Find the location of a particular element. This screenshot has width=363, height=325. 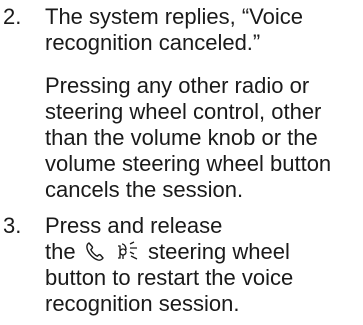

voice-recognition-icon is located at coordinates (128, 251).